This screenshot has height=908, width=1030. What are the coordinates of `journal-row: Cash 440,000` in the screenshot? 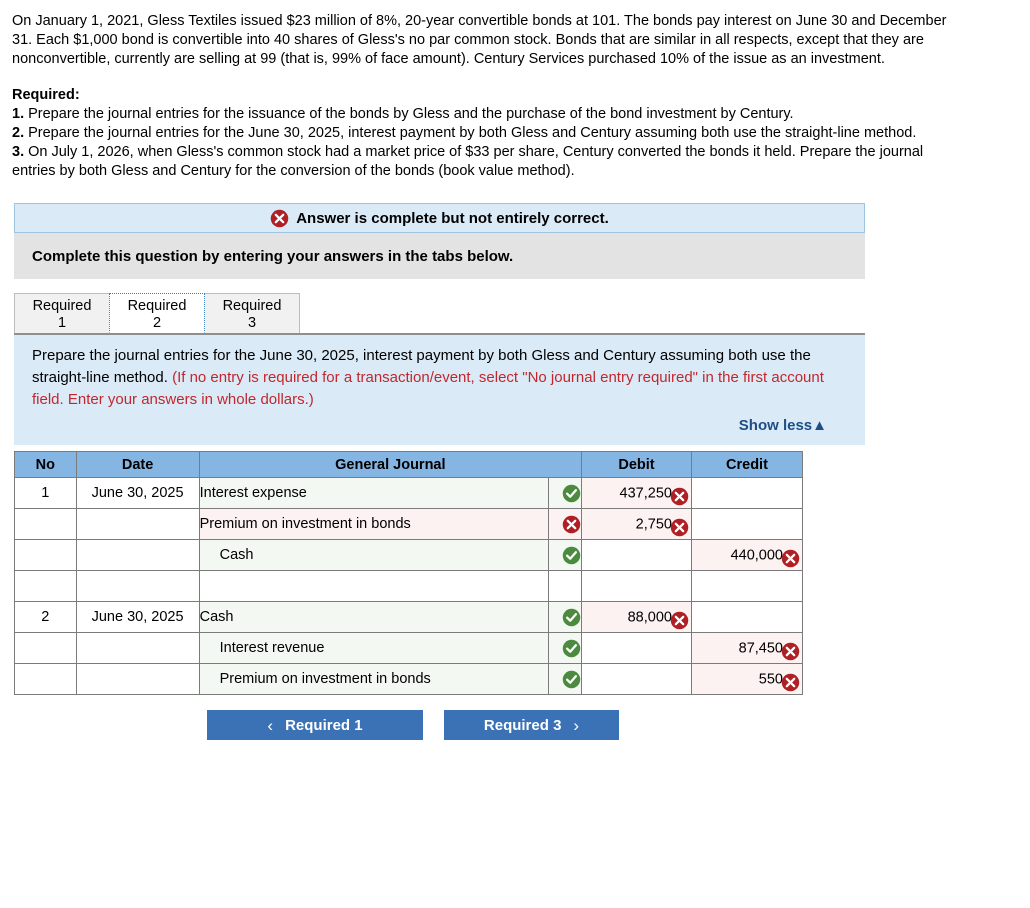 It's located at (409, 555).